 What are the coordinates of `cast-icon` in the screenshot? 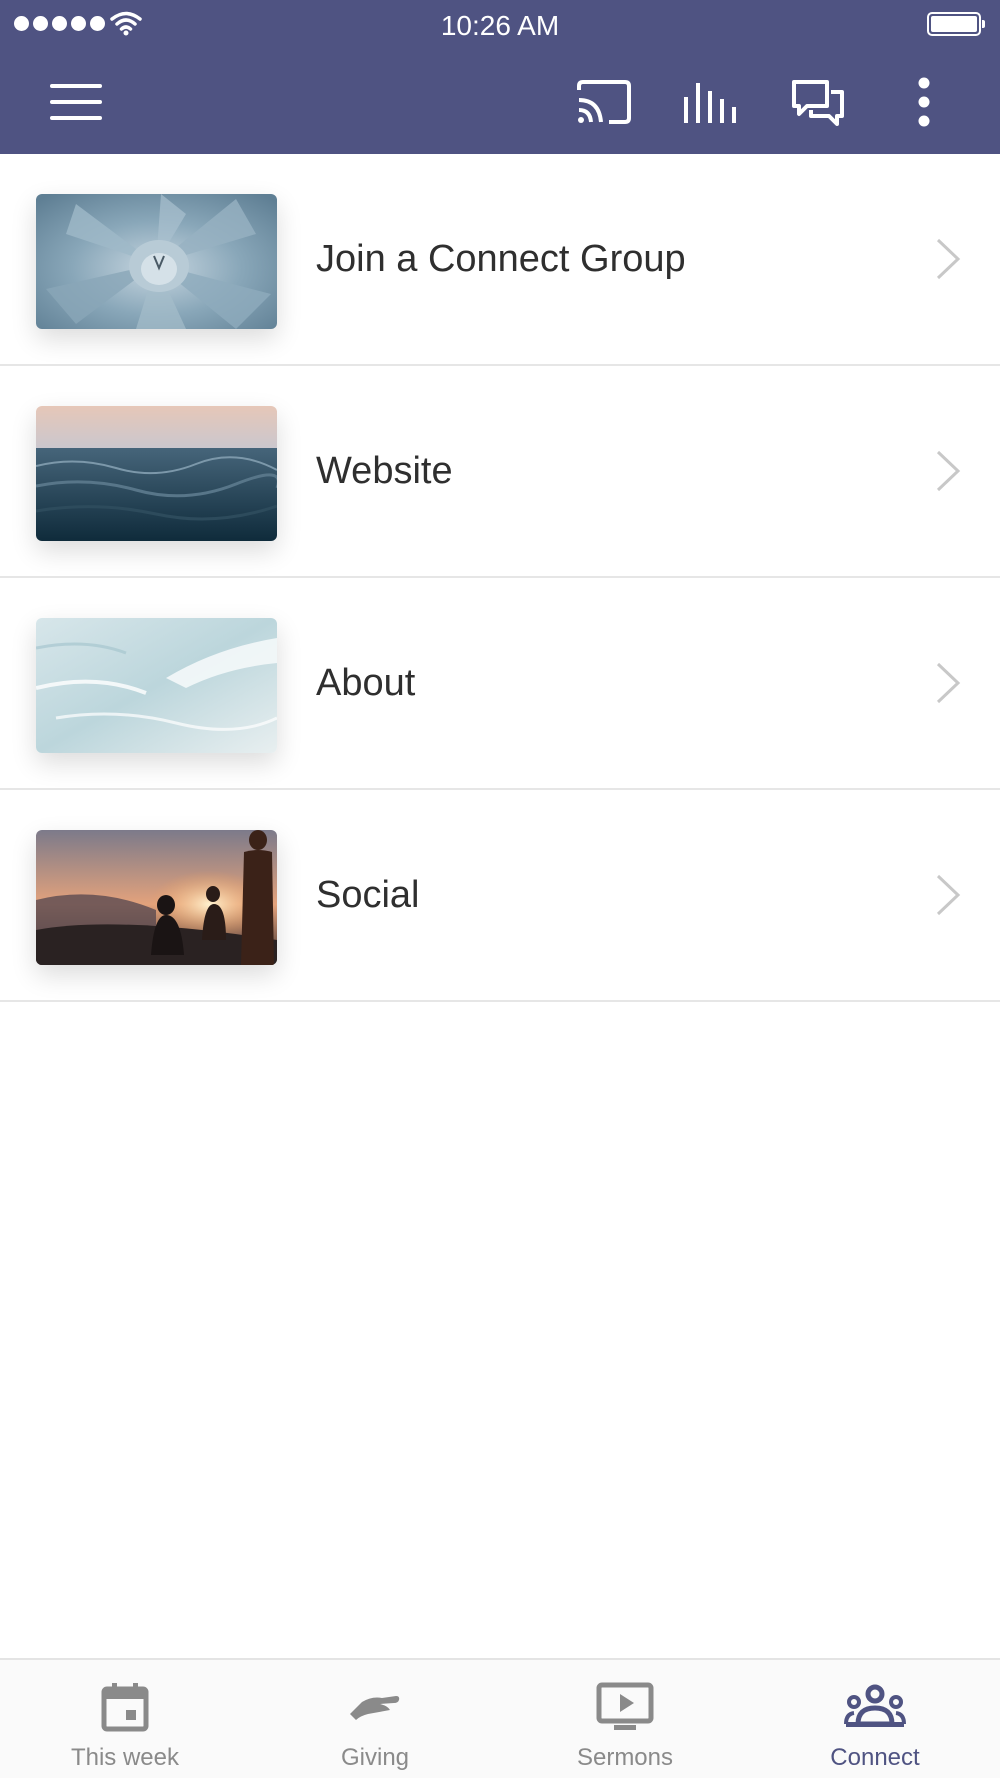 It's located at (604, 102).